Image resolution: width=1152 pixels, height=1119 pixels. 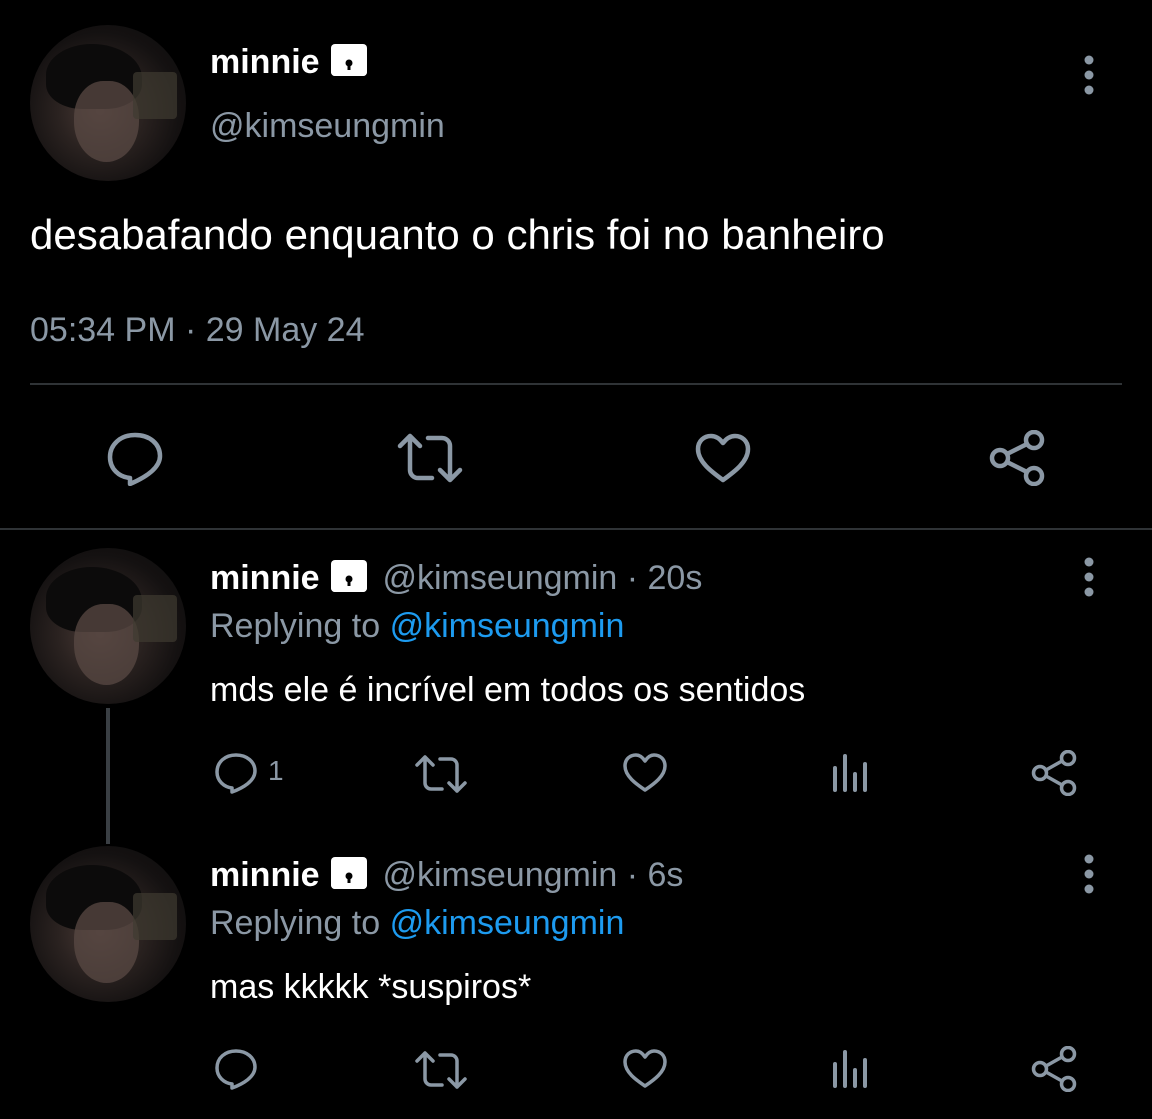 What do you see at coordinates (664, 578) in the screenshot?
I see `tweet-age: · 20s` at bounding box center [664, 578].